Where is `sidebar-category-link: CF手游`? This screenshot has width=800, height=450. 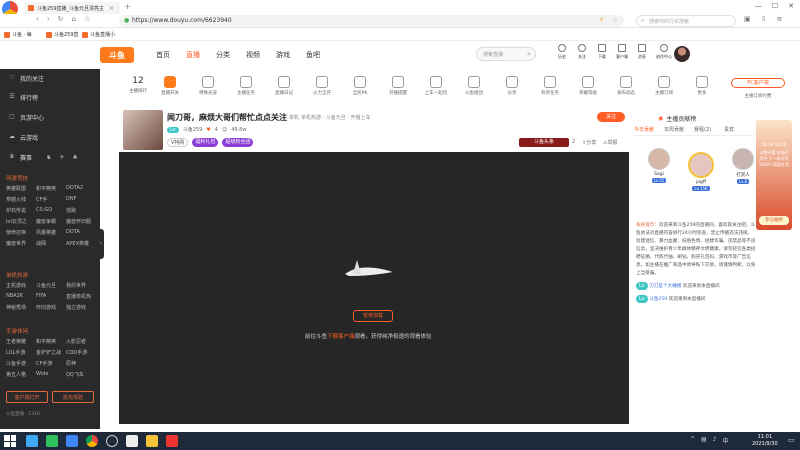 sidebar-category-link: CF手游 is located at coordinates (51, 363).